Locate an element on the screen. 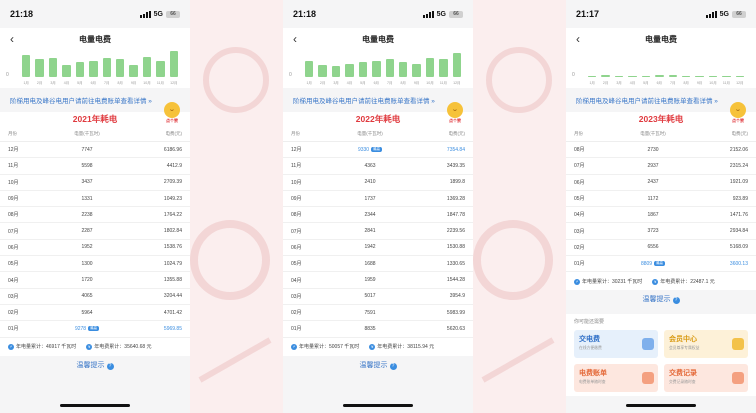  row-kwh: 1959 is located at coordinates (370, 280).